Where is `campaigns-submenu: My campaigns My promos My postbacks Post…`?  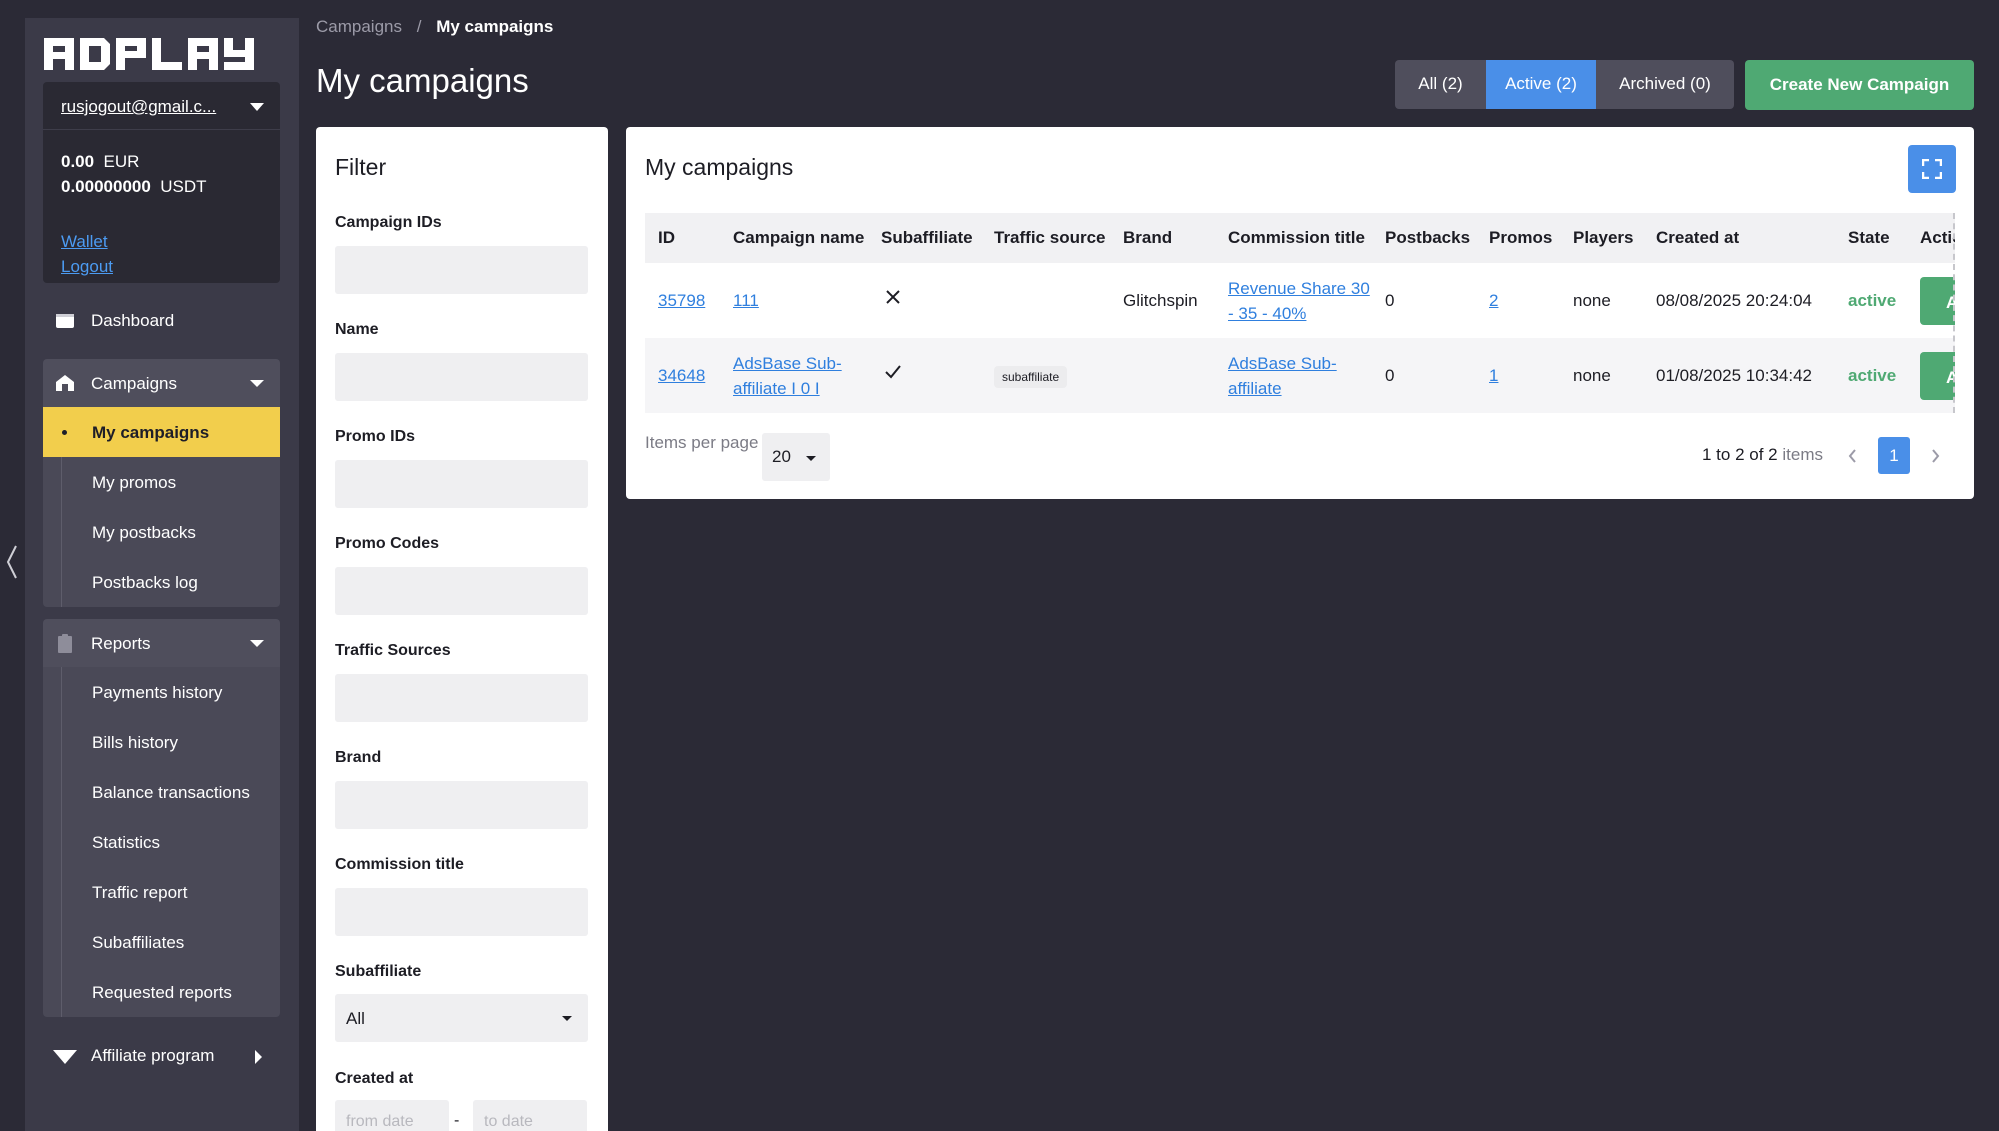
campaigns-submenu: My campaigns My promos My postbacks Post… is located at coordinates (161, 507).